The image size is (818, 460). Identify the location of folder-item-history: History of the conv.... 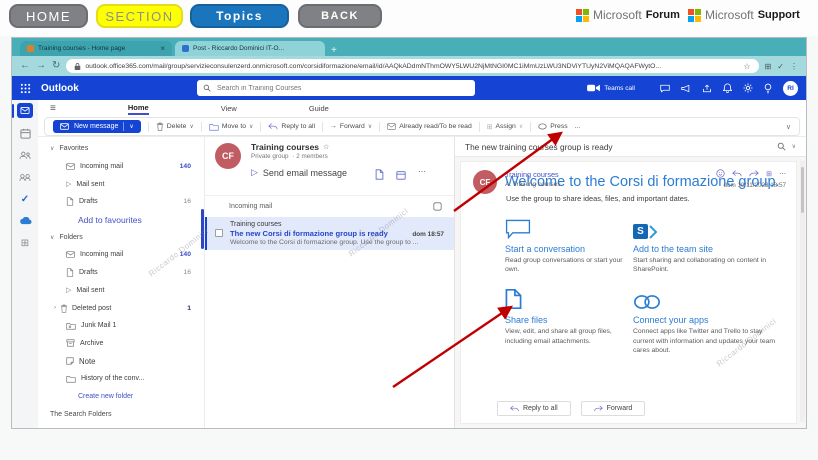
(121, 379).